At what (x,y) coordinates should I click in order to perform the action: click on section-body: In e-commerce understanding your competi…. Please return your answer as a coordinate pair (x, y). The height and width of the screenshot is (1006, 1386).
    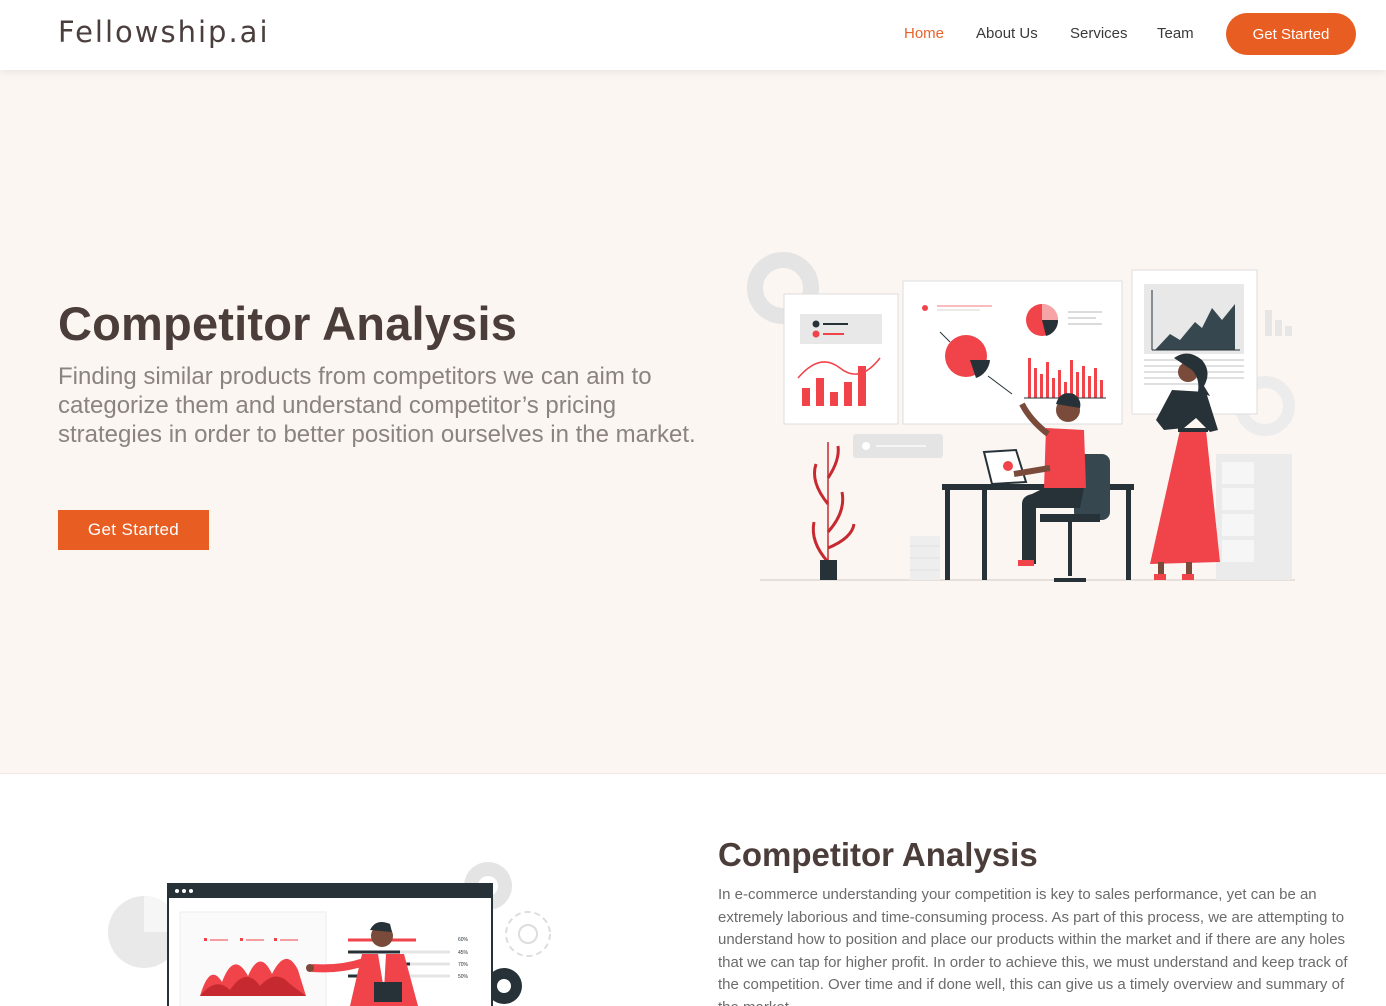
    Looking at the image, I should click on (1033, 946).